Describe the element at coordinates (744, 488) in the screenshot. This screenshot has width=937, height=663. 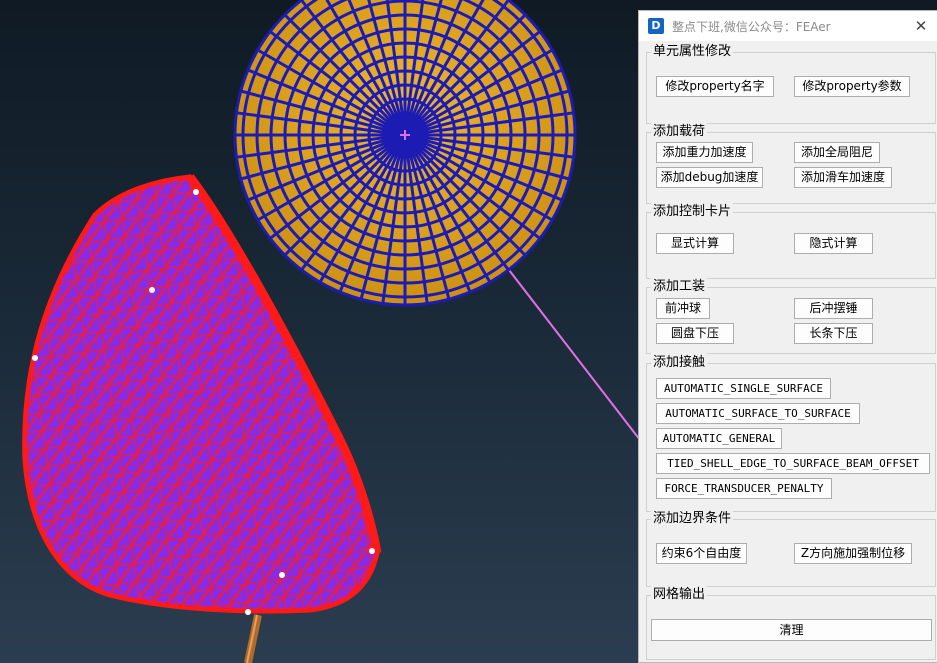
I see `contact-force-transducer-button: FORCE_TRANSDUCER_PENALTY` at that location.